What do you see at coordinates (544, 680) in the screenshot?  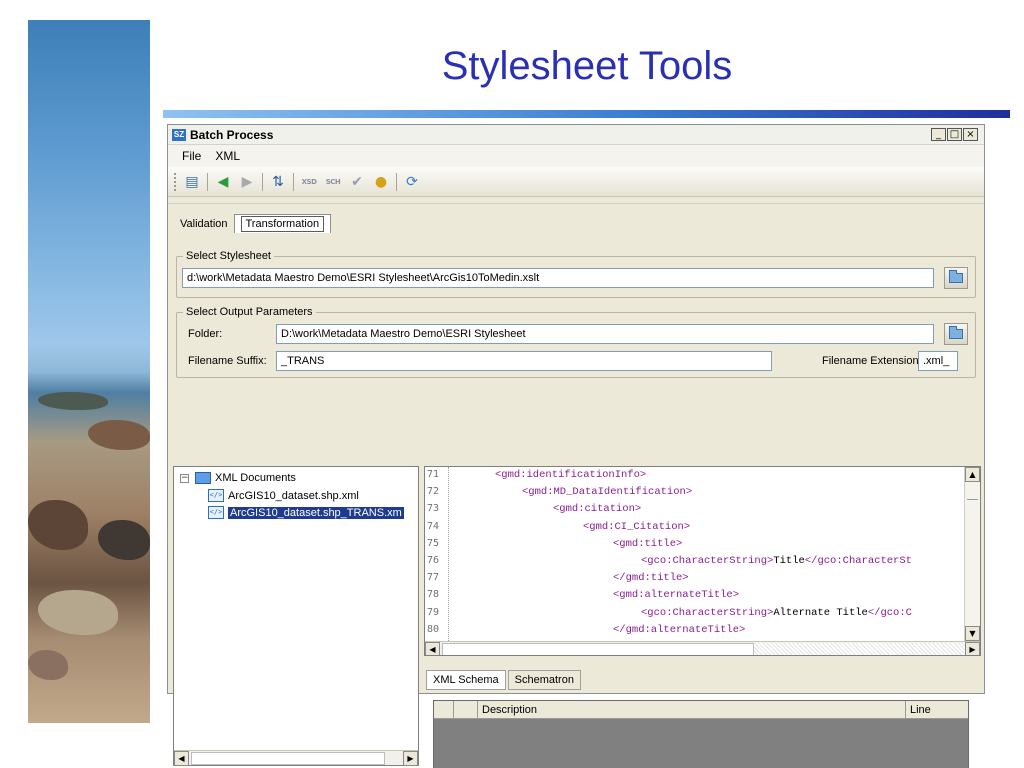 I see `tab-schematron: Schematron` at bounding box center [544, 680].